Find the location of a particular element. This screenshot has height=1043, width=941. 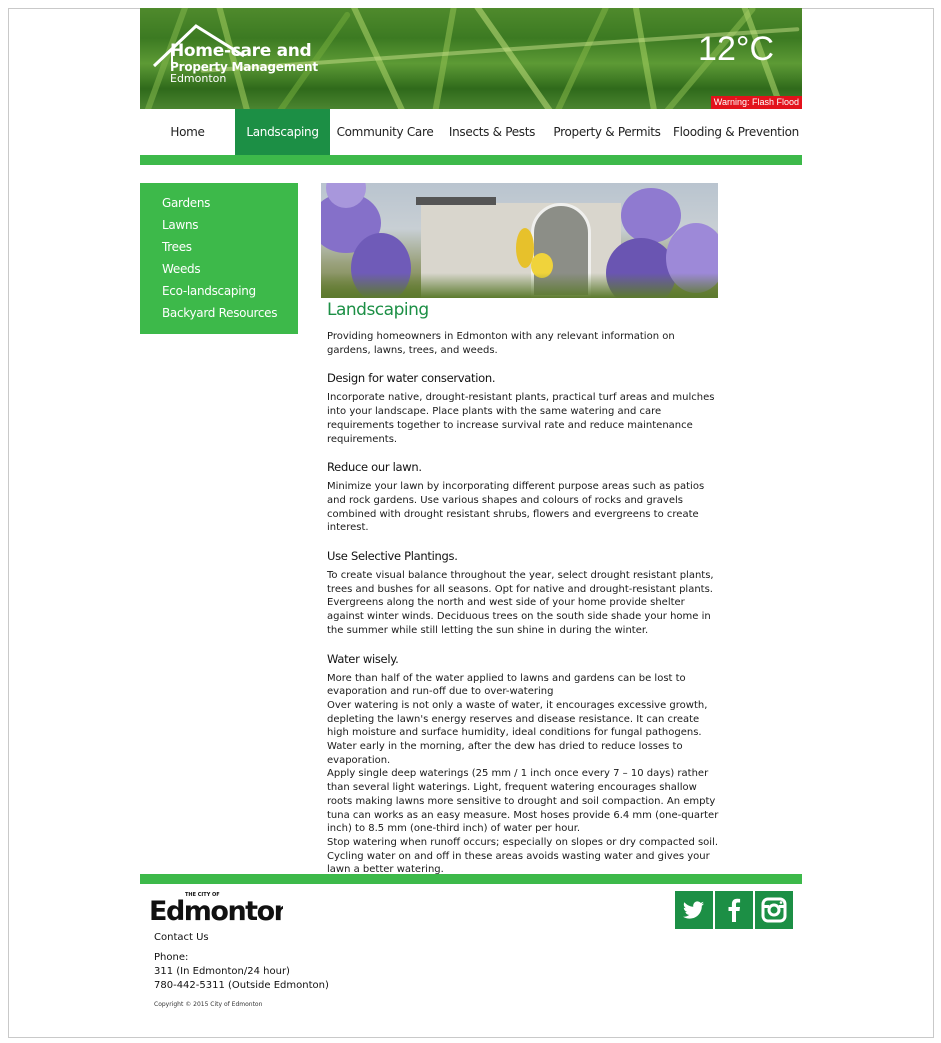

phone-outside: 780-442-5311 (Outside Edmonton) is located at coordinates (241, 985).